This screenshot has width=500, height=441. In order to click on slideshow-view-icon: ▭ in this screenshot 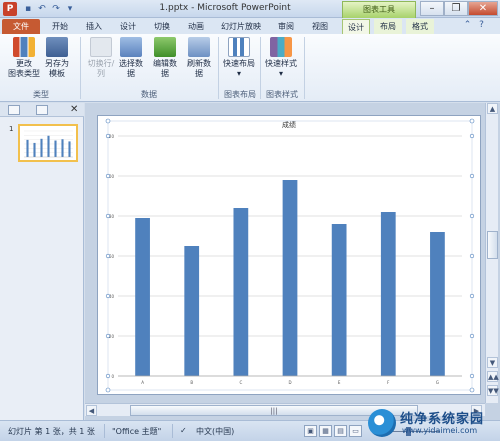, I will do `click(355, 431)`.